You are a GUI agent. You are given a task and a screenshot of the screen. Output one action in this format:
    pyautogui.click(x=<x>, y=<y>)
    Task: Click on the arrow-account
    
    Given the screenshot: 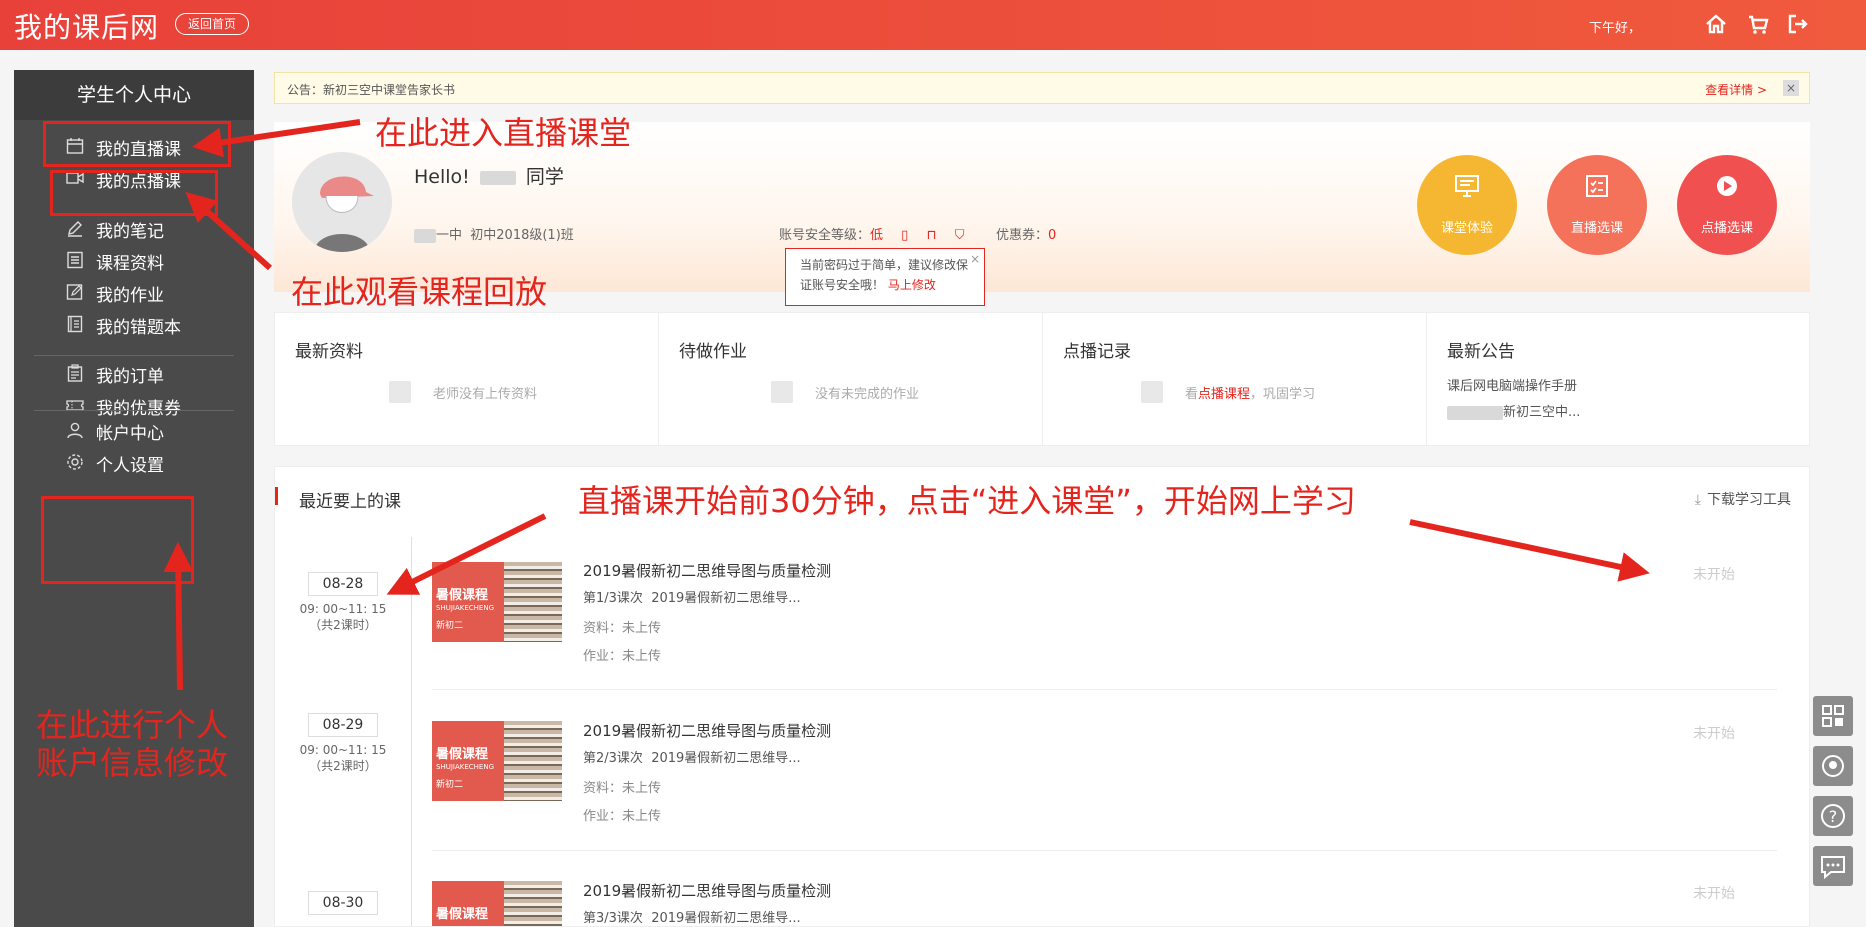 What is the action you would take?
    pyautogui.click(x=178, y=616)
    